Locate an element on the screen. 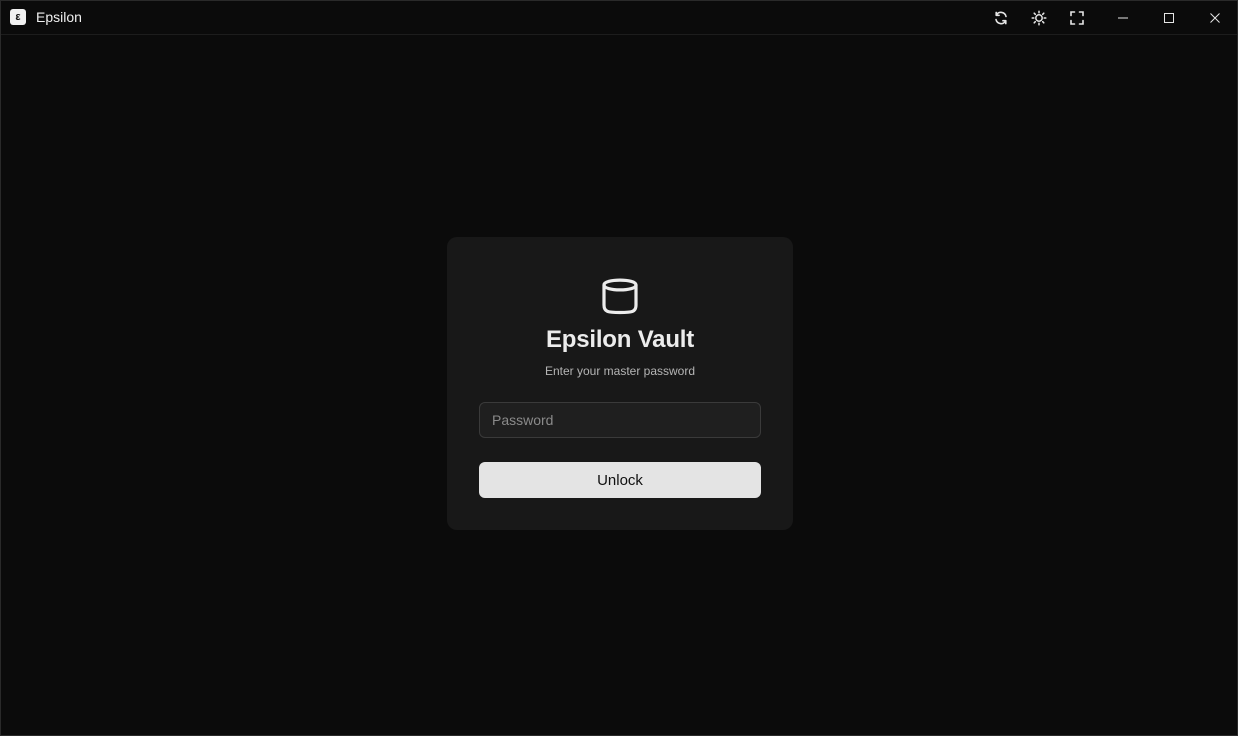 The image size is (1238, 736). close-icon is located at coordinates (1215, 18).